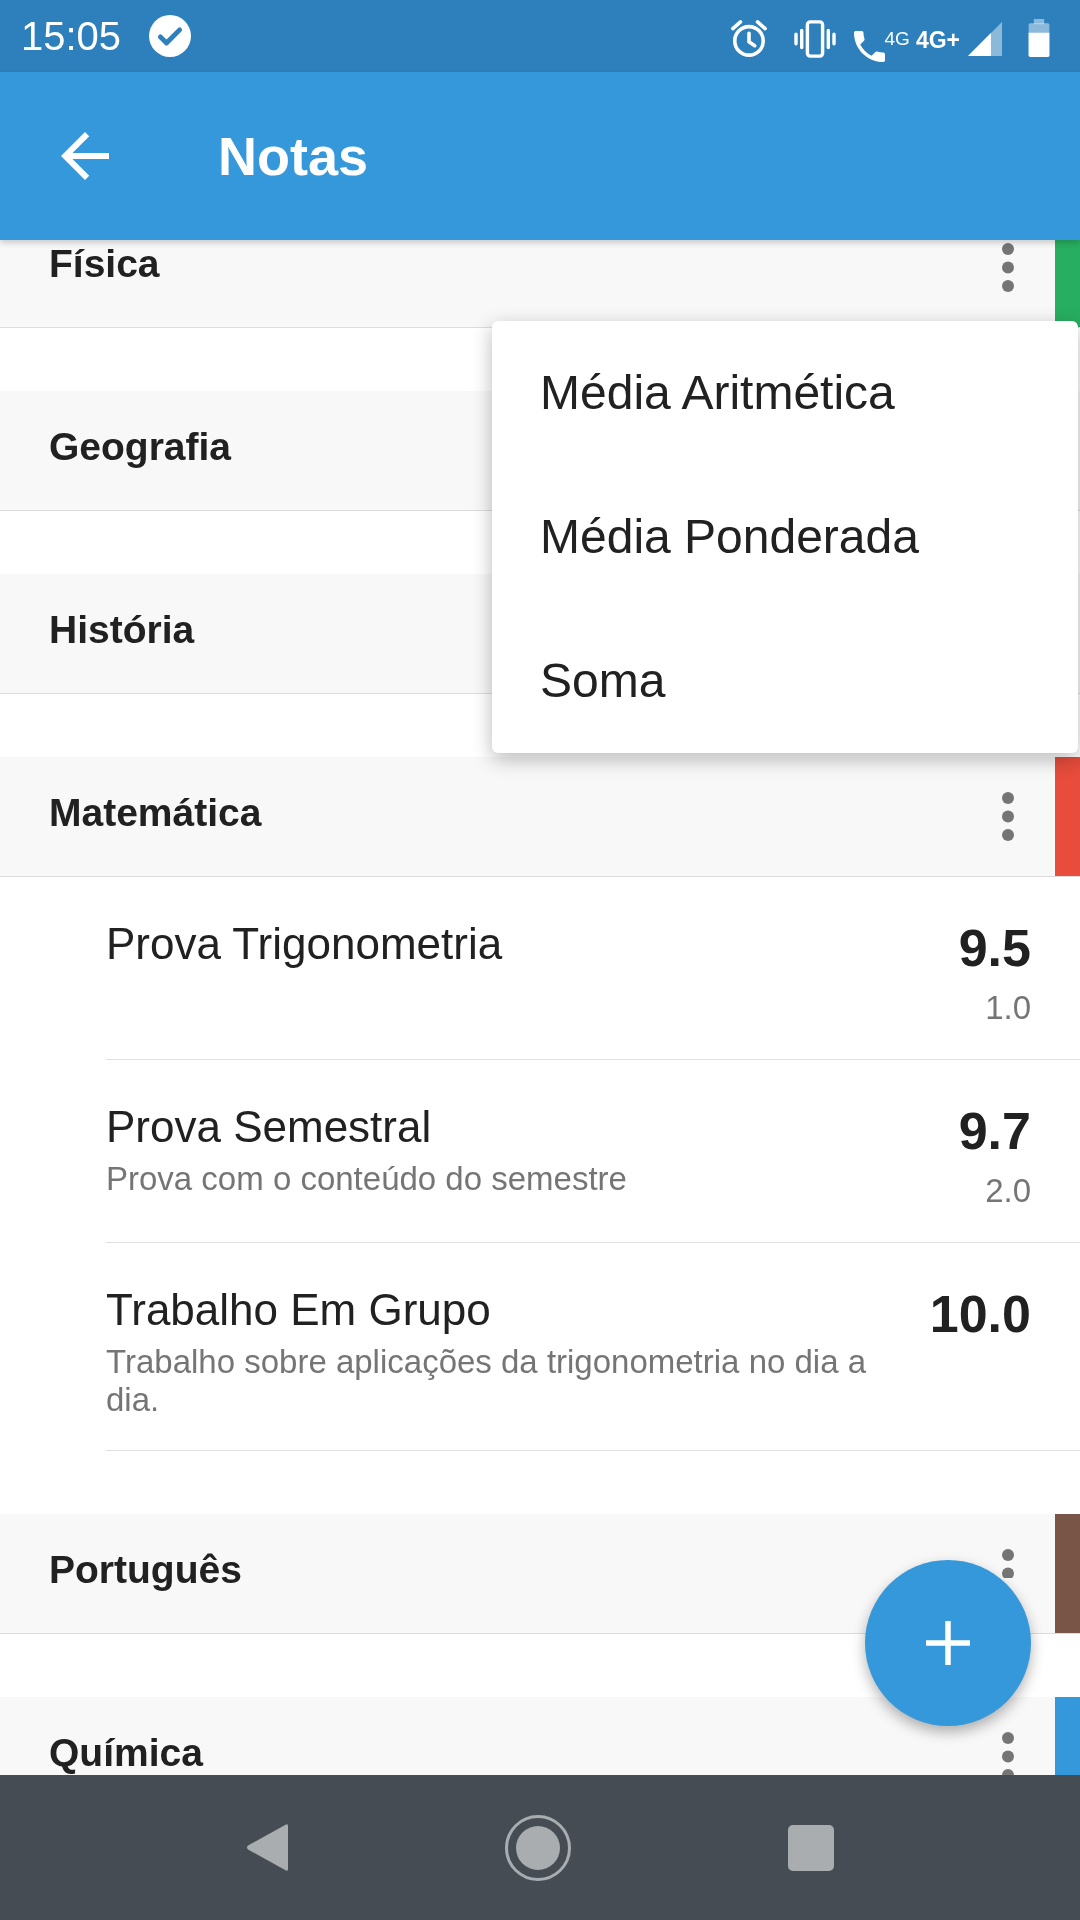 The width and height of the screenshot is (1080, 1920). I want to click on screen-title: Notas, so click(293, 156).